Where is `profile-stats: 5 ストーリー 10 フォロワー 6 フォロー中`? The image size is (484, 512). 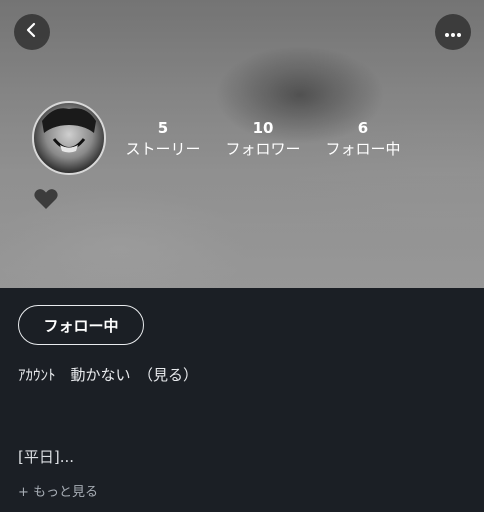
profile-stats: 5 ストーリー 10 フォロワー 6 フォロー中 is located at coordinates (268, 140).